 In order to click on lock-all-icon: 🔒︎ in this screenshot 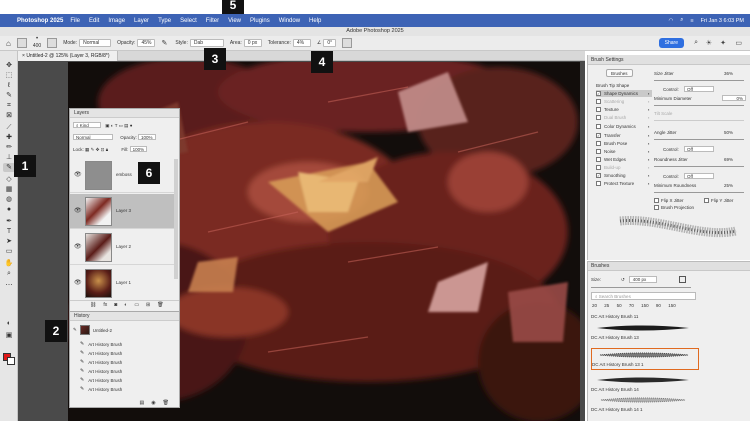, I will do `click(107, 149)`.